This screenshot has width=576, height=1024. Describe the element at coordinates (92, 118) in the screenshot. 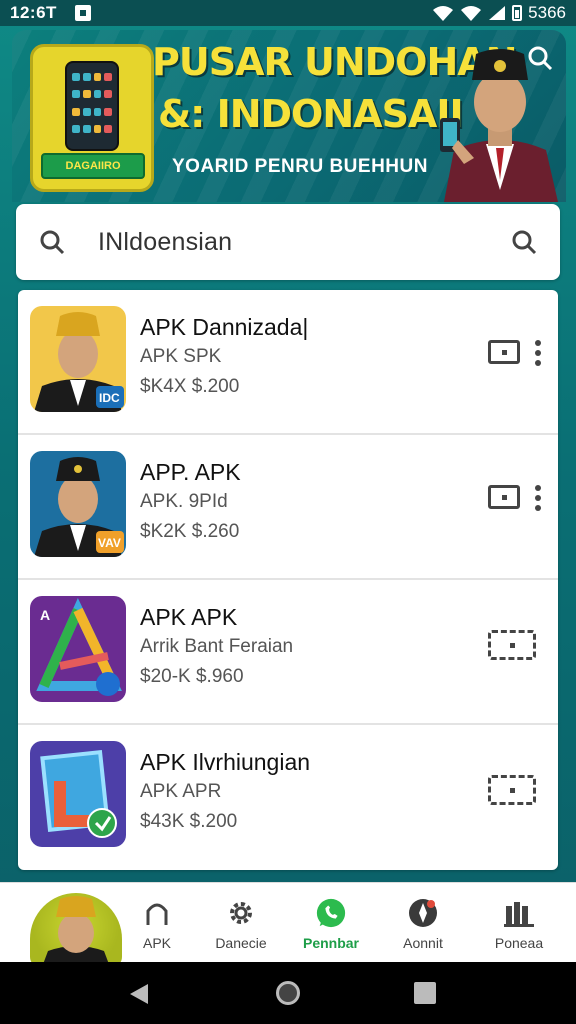

I see `phone-illustration: DAGAIIRO` at that location.